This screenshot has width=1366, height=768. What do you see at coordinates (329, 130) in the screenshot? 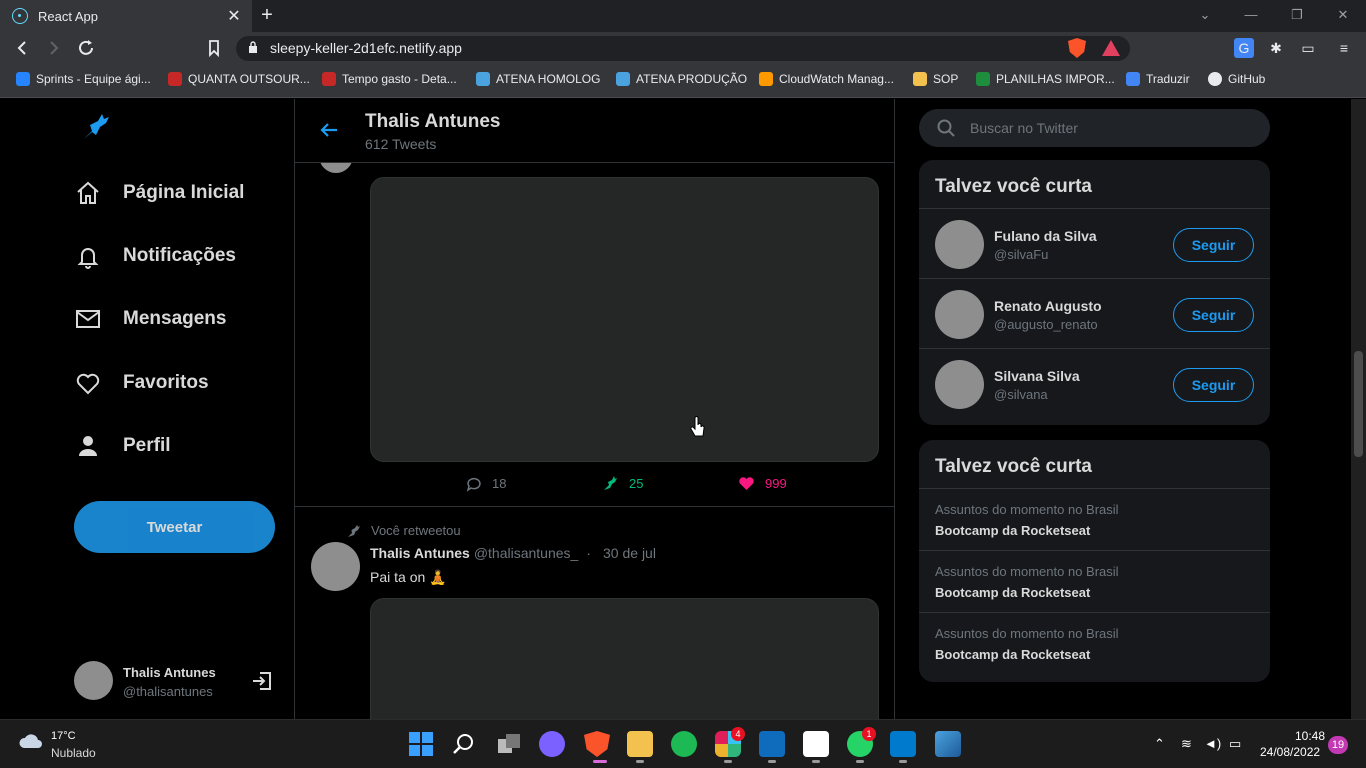
I see `back-arrow-icon` at bounding box center [329, 130].